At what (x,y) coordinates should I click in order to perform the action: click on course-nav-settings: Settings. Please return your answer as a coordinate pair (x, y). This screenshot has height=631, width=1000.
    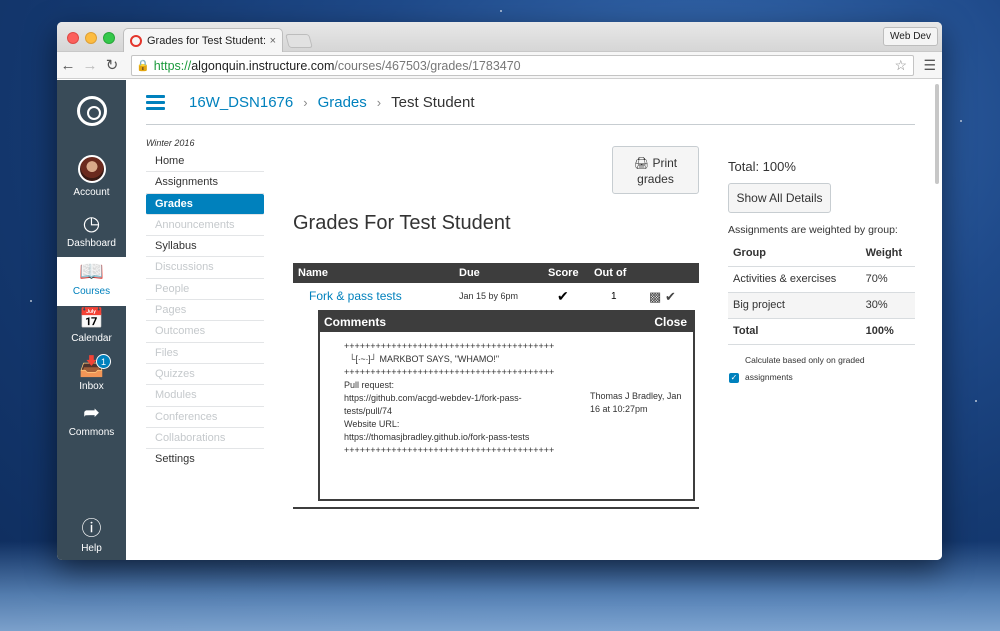
    Looking at the image, I should click on (205, 459).